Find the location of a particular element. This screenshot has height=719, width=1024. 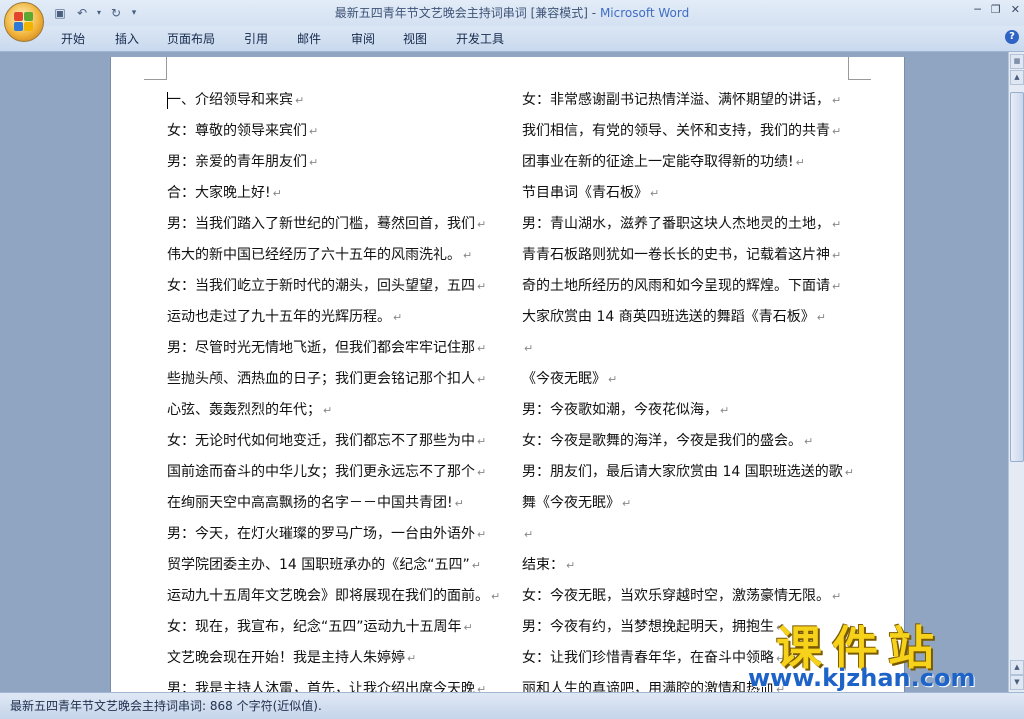

left-line: 运动九十五周年文艺晚会》即将展现在我们的面前。 ↵ is located at coordinates (335, 596).